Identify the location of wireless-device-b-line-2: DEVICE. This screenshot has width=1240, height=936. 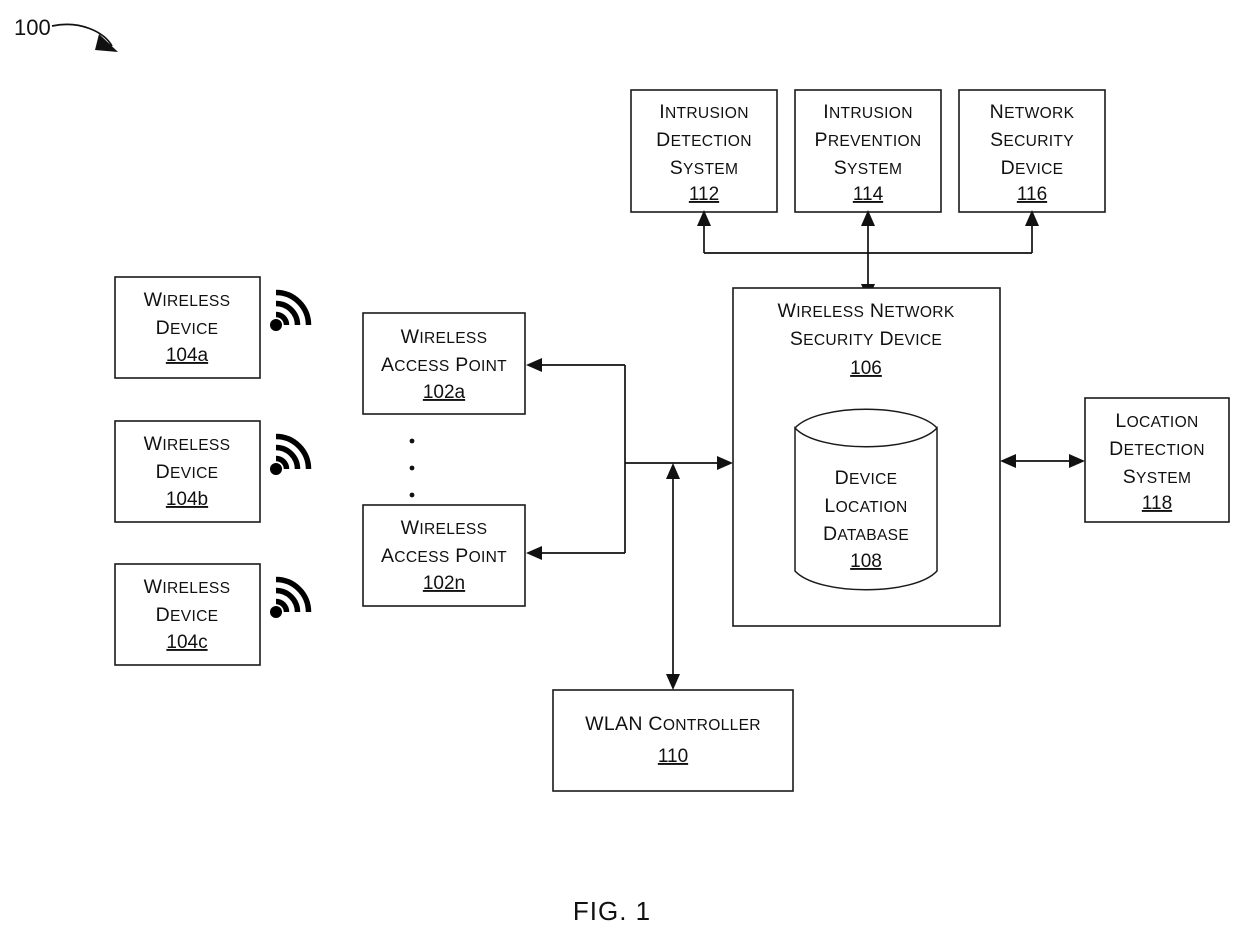
(187, 472).